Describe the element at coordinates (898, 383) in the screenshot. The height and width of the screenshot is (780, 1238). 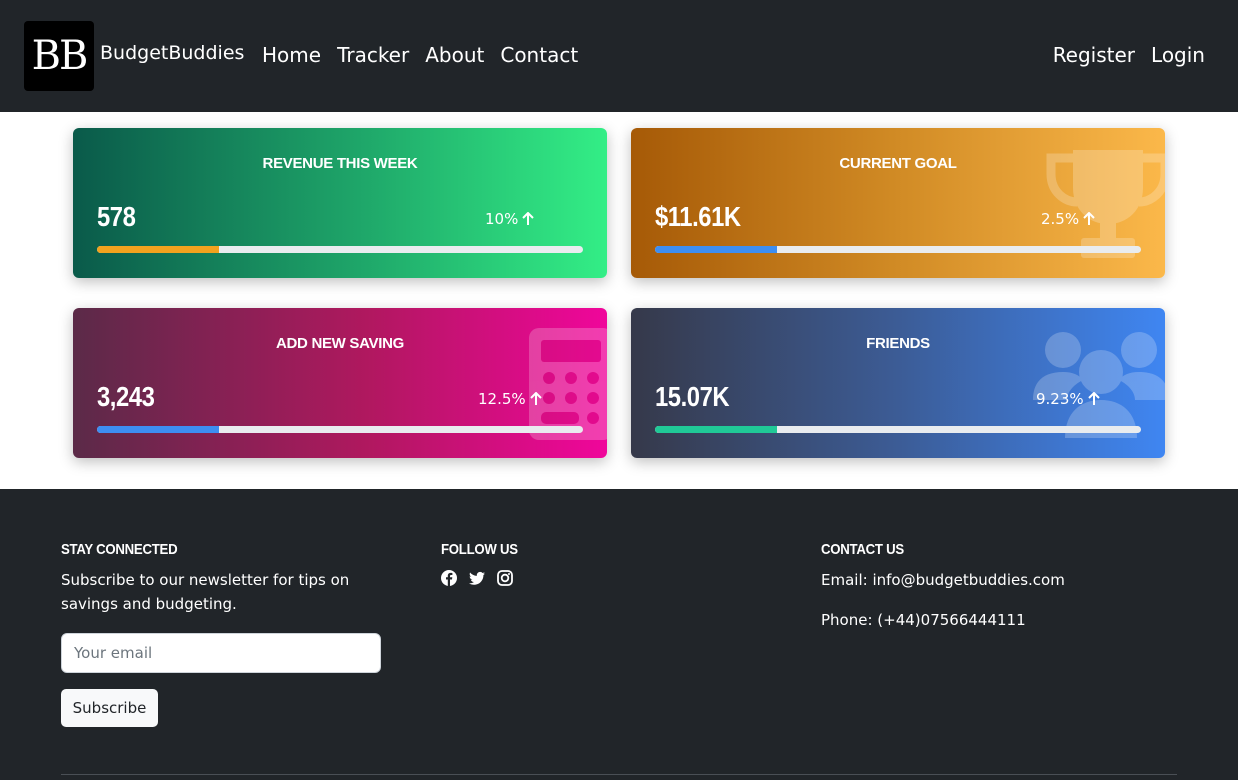
I see `card-friends: Friends 15.07K 9.23%` at that location.